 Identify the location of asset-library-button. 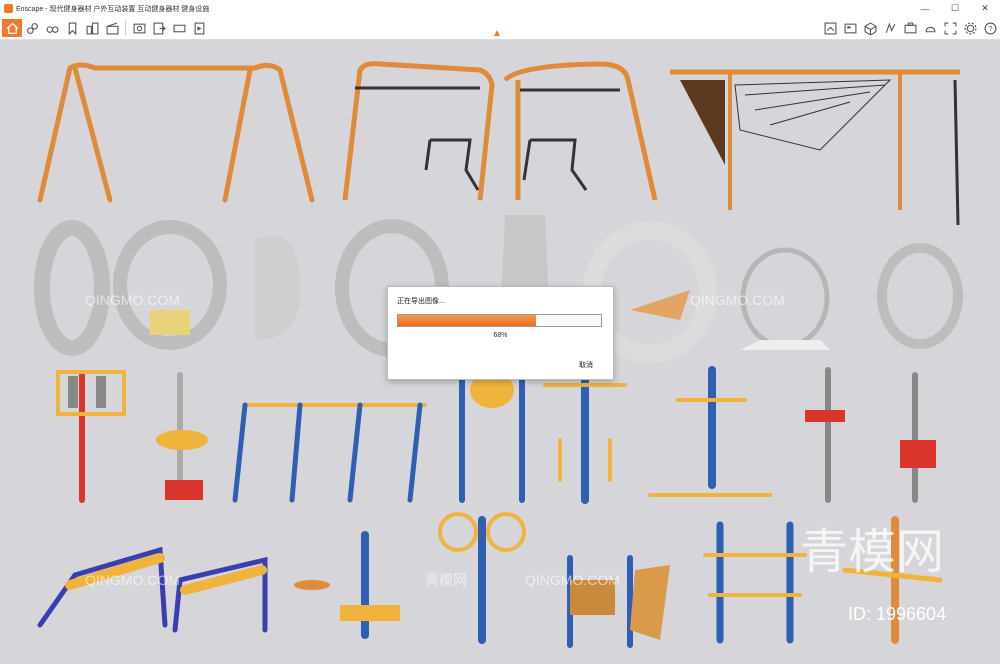
(870, 28).